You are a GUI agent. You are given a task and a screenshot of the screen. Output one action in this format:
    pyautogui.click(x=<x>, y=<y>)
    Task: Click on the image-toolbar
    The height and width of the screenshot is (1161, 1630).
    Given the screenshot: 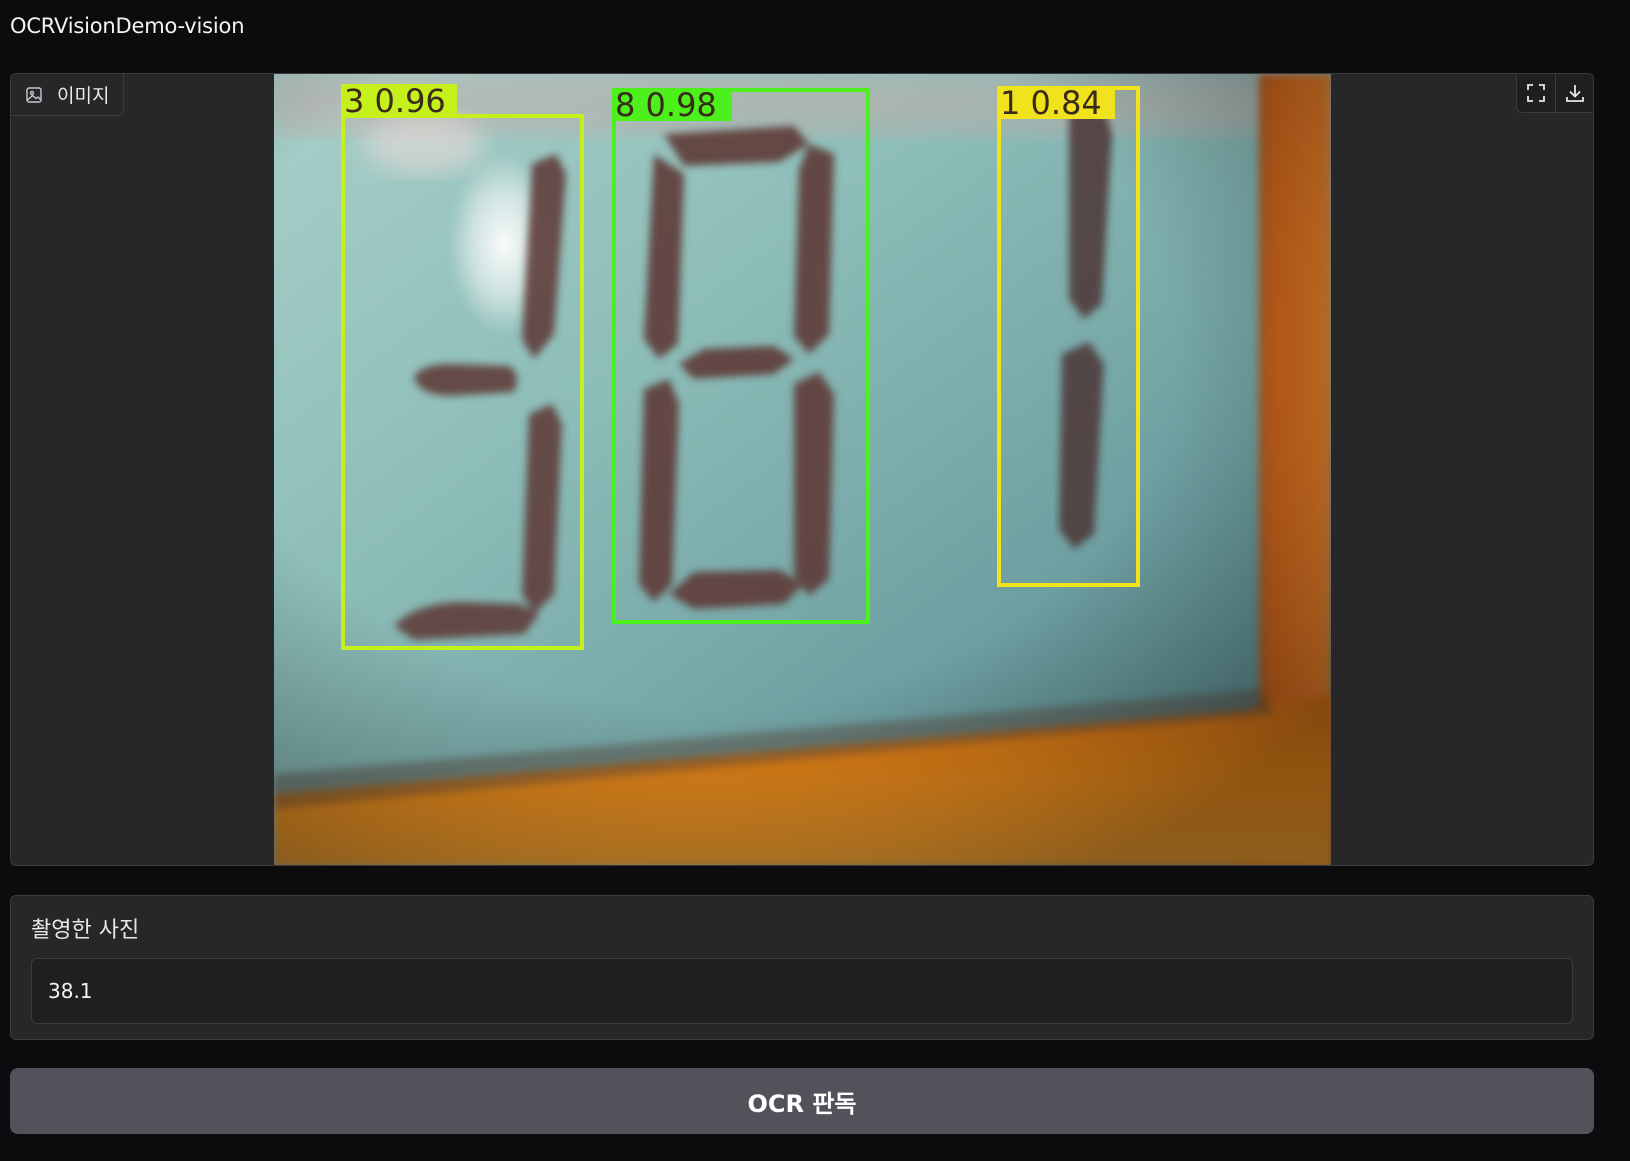 What is the action you would take?
    pyautogui.click(x=1554, y=93)
    